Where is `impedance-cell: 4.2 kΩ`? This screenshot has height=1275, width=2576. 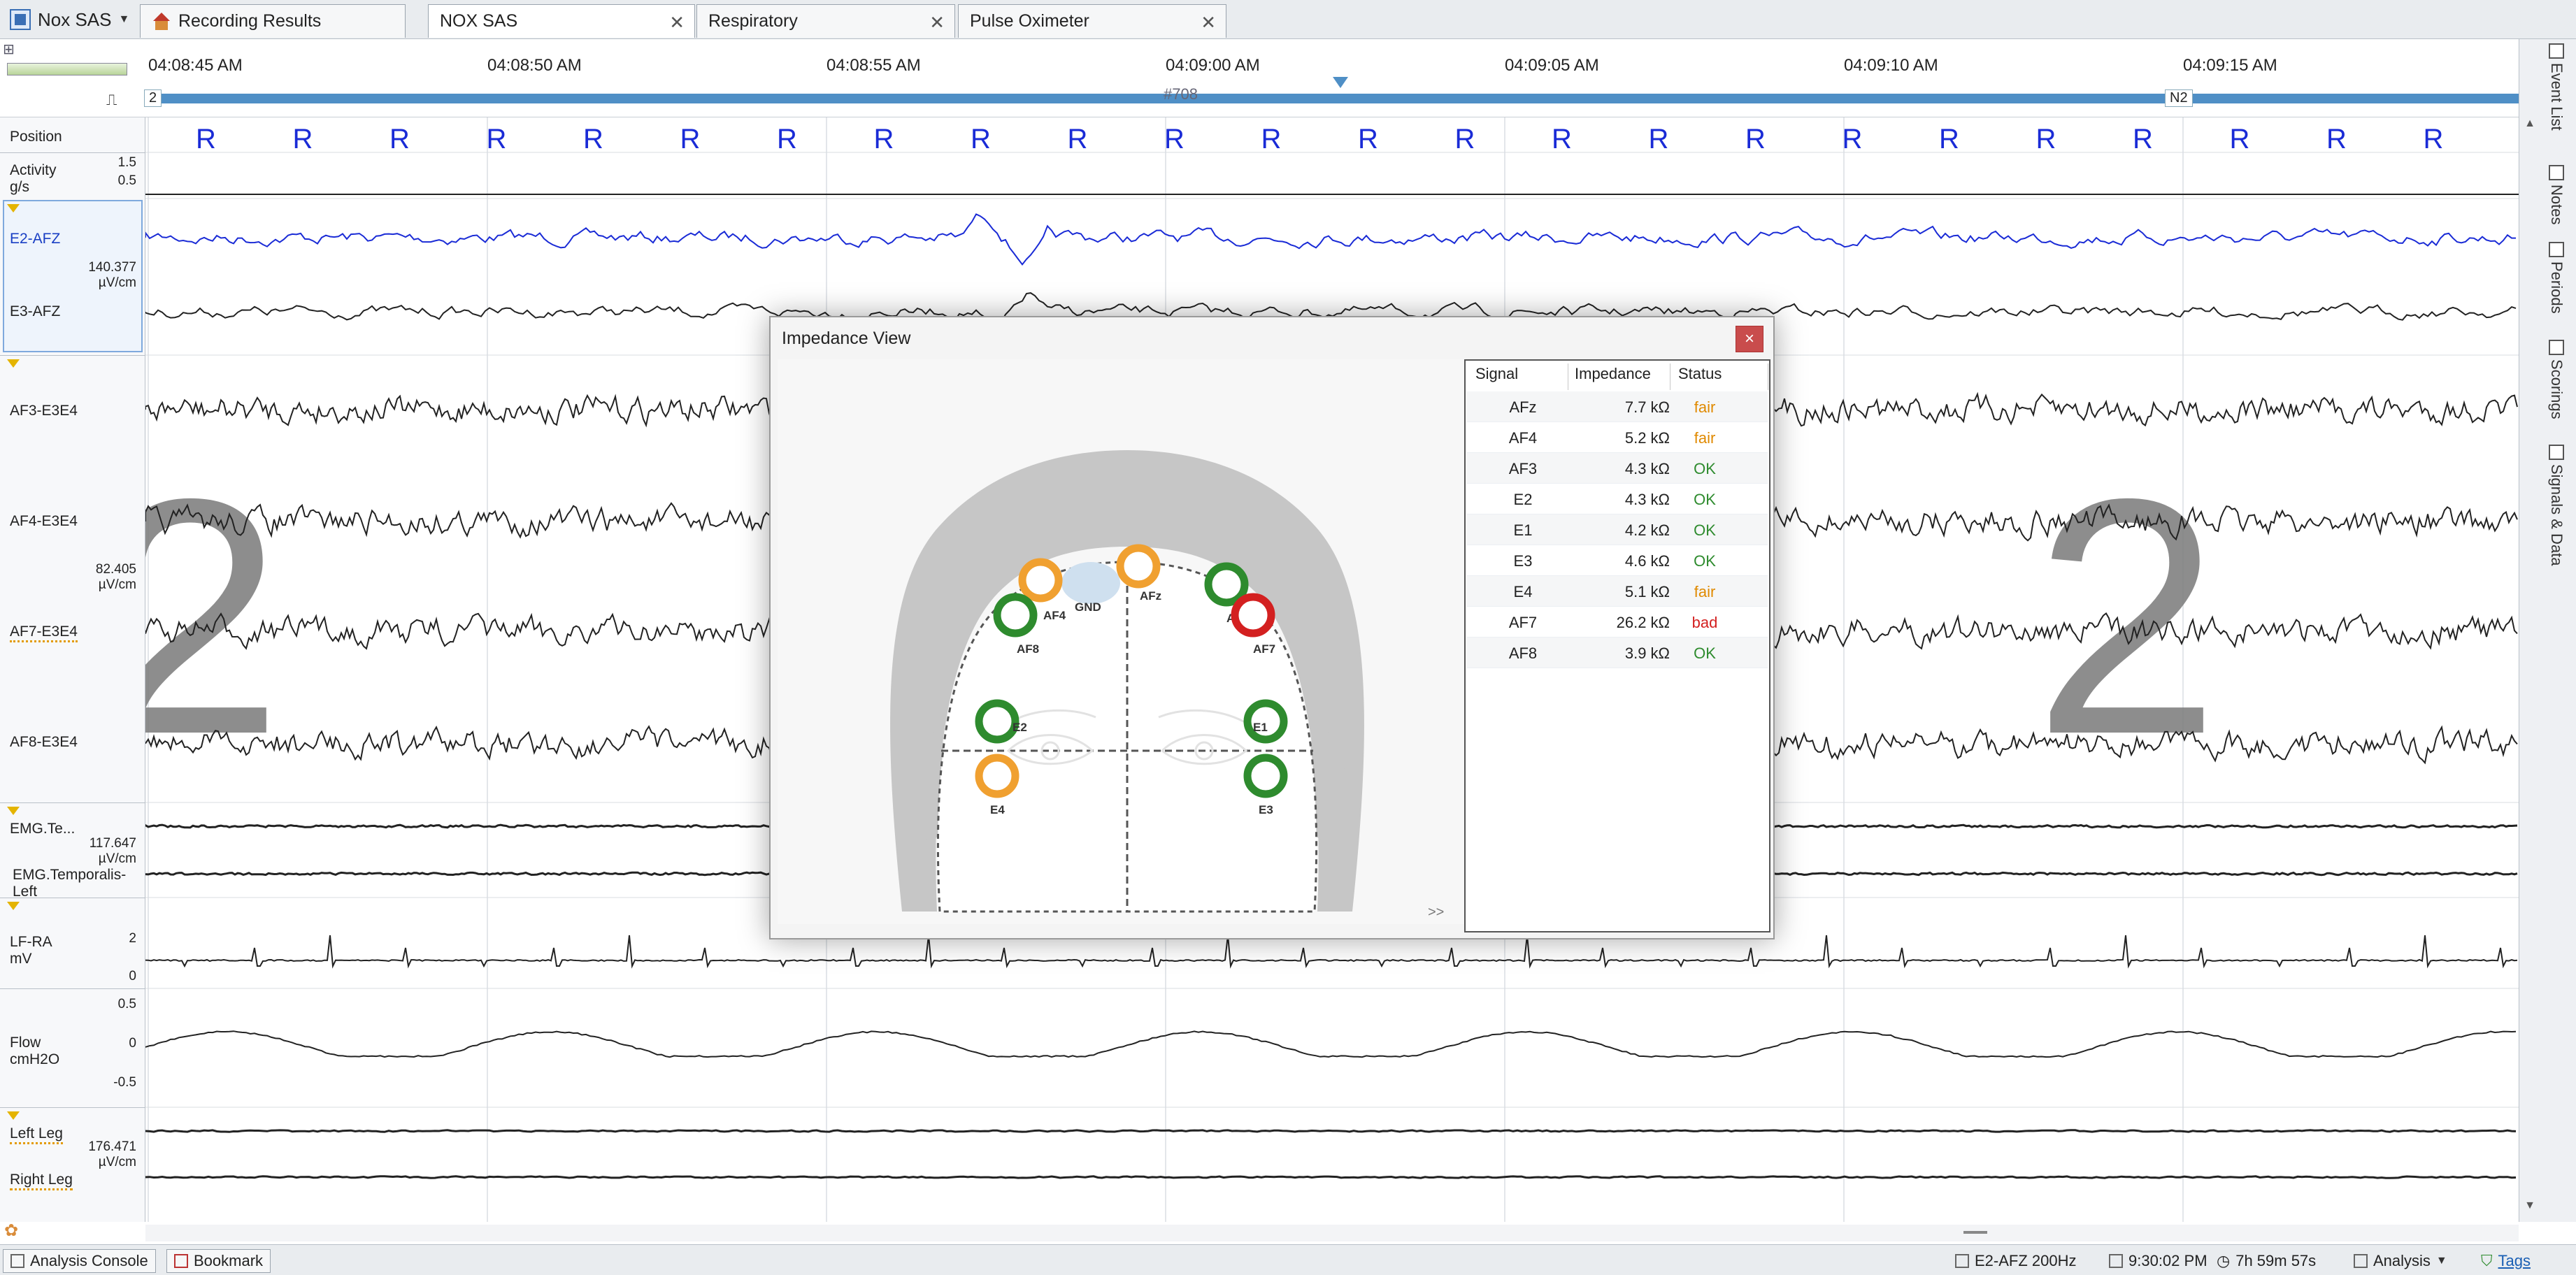 impedance-cell: 4.2 kΩ is located at coordinates (1647, 530).